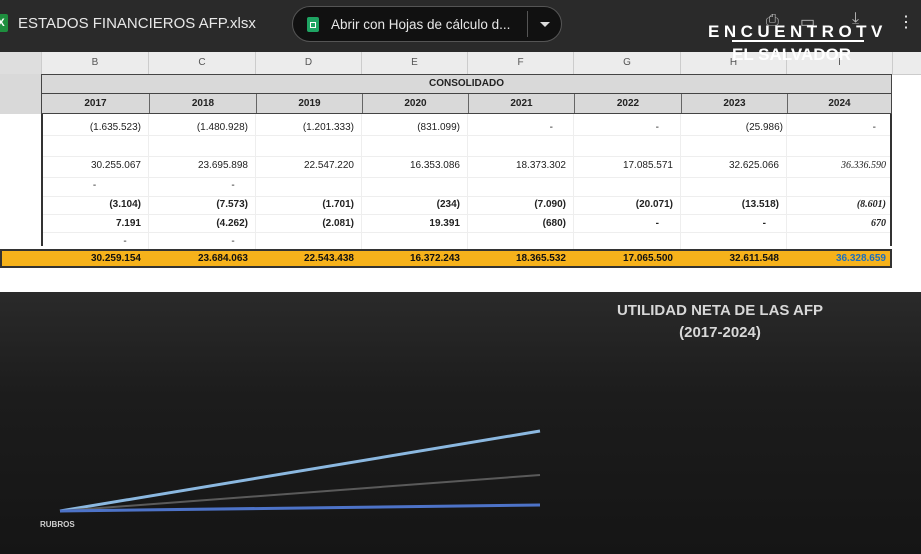  Describe the element at coordinates (623, 205) in the screenshot. I see `cell: (20.071)` at that location.